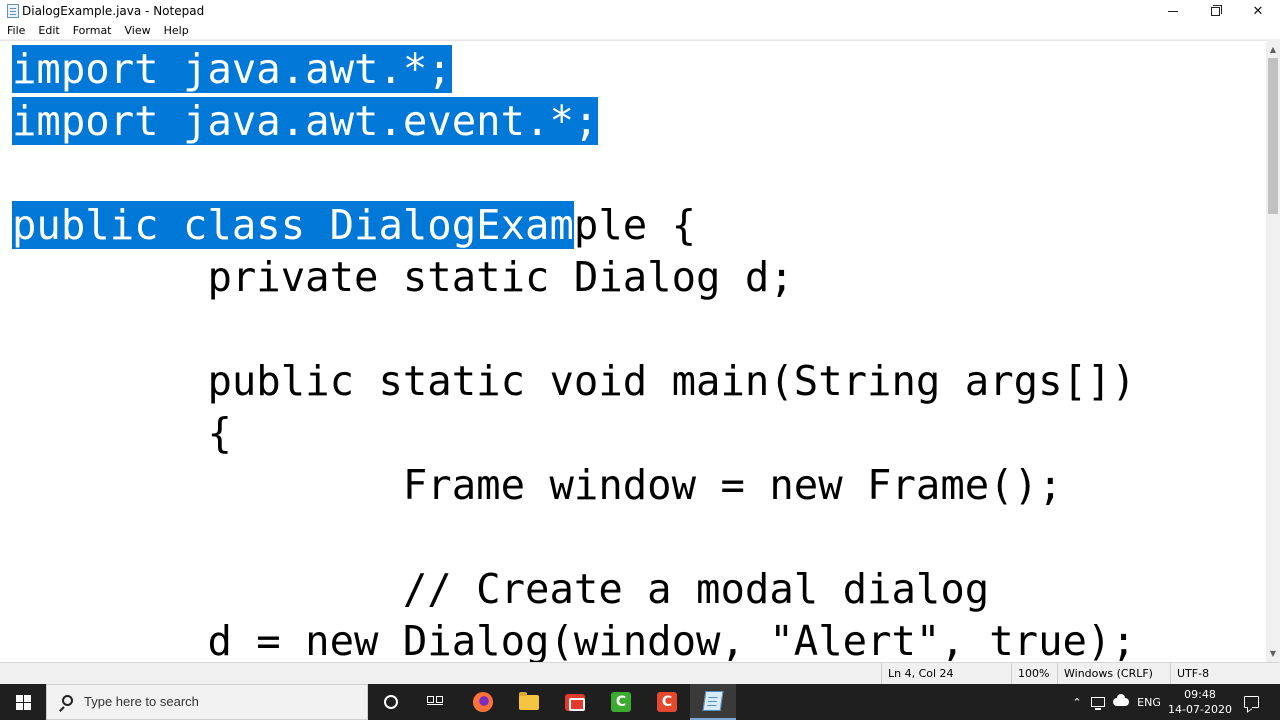 This screenshot has height=720, width=1280. I want to click on line-text: Frame window = new Frame();, so click(537, 485).